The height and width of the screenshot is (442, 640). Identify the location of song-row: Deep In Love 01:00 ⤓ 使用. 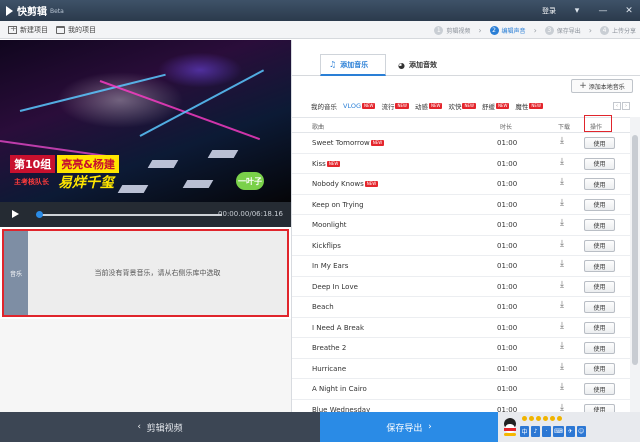
(461, 287).